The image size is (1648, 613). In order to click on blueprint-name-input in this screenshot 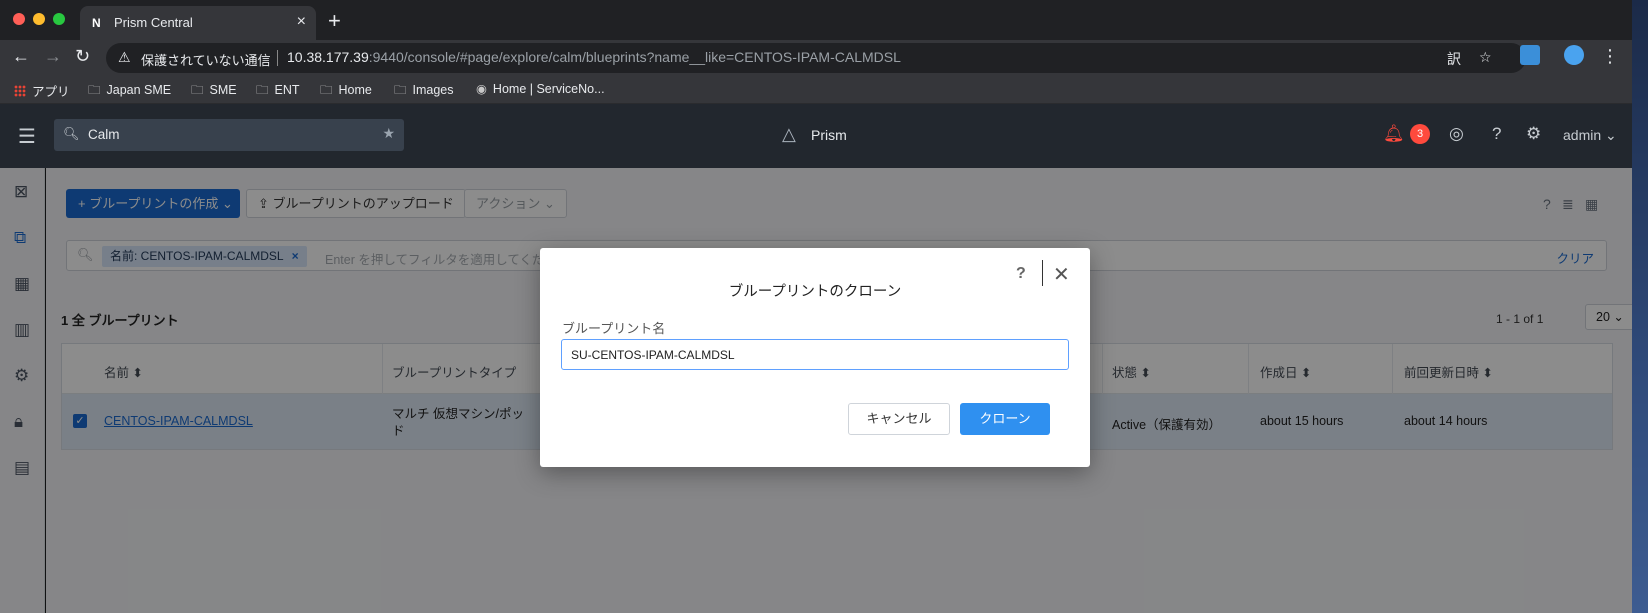, I will do `click(815, 354)`.